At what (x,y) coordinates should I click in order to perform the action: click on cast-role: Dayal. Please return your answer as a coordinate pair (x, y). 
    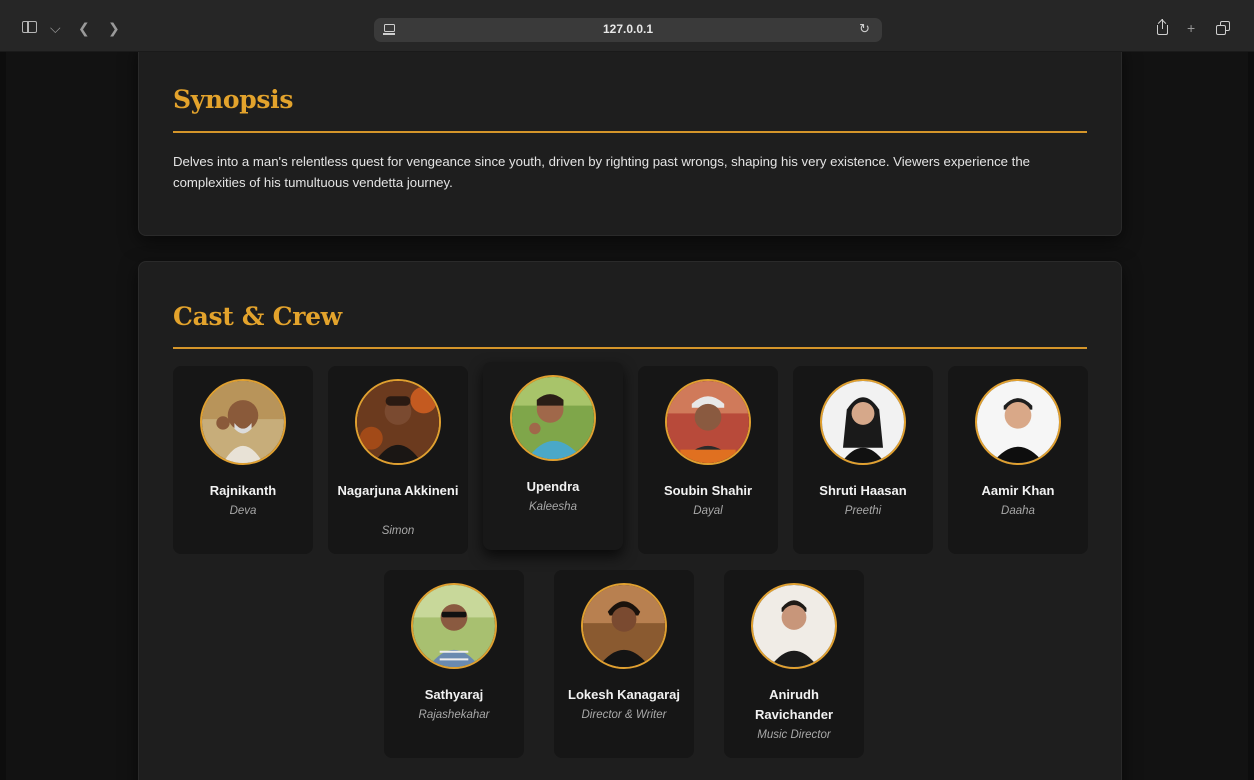
    Looking at the image, I should click on (708, 511).